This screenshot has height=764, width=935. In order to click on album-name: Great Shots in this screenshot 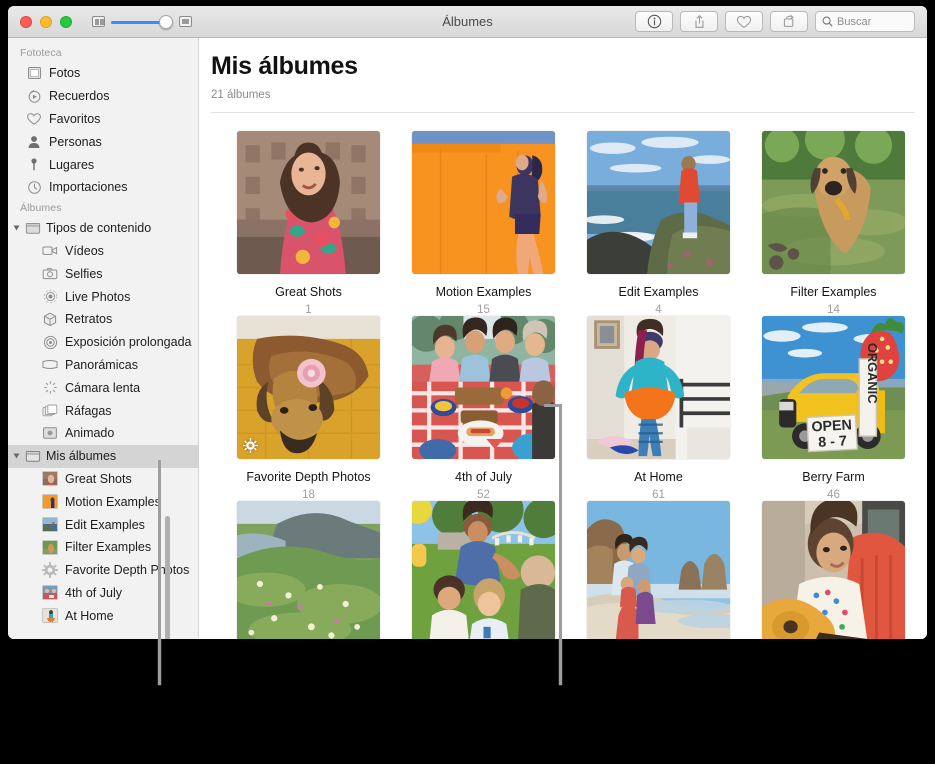, I will do `click(308, 292)`.